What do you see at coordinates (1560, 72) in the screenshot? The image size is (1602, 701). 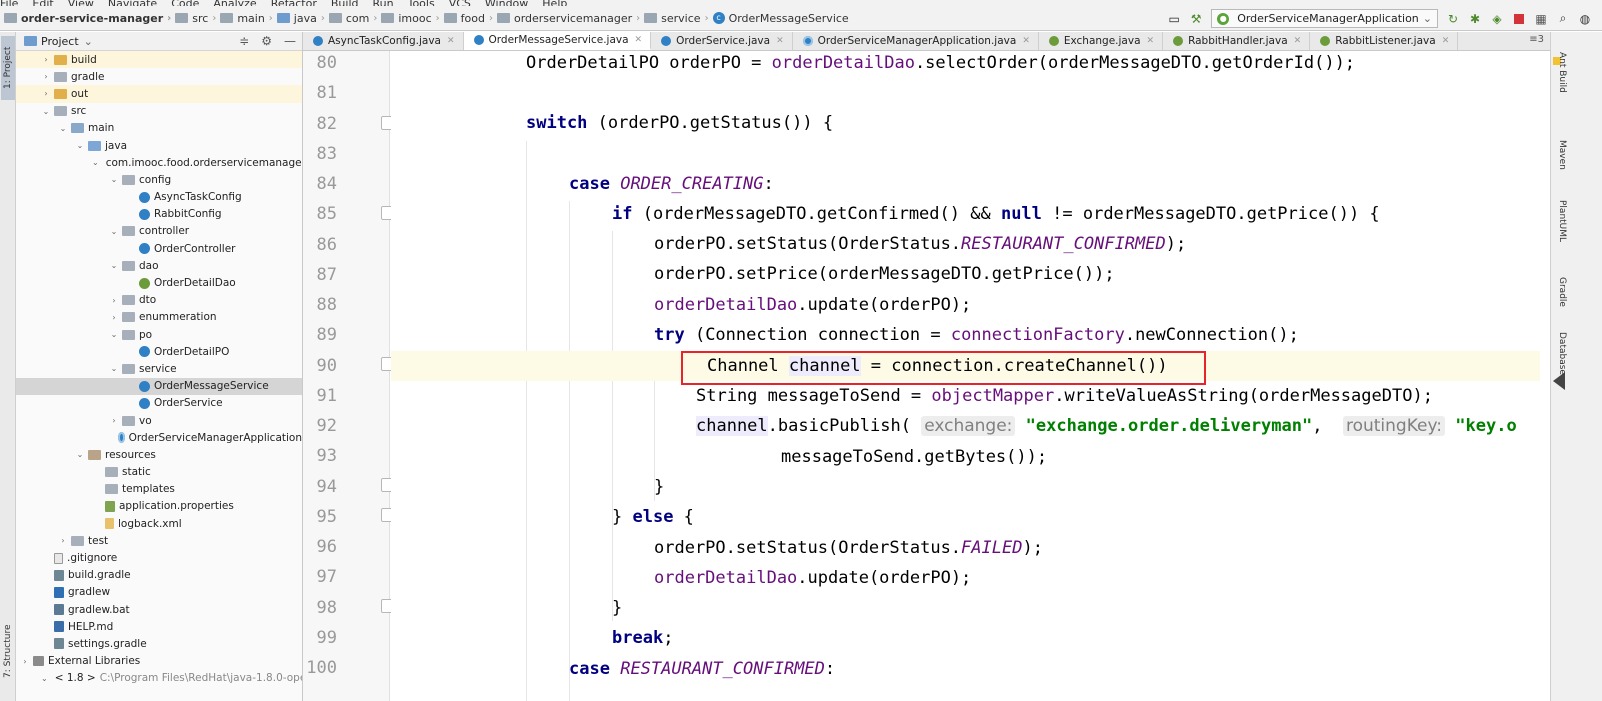 I see `tool-window-tab-ant-build: Ant Build` at bounding box center [1560, 72].